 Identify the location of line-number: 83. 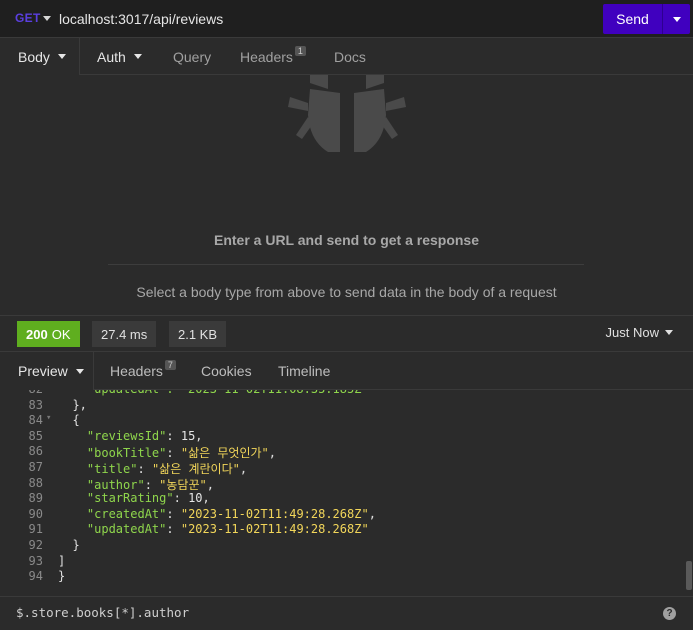
(35, 404).